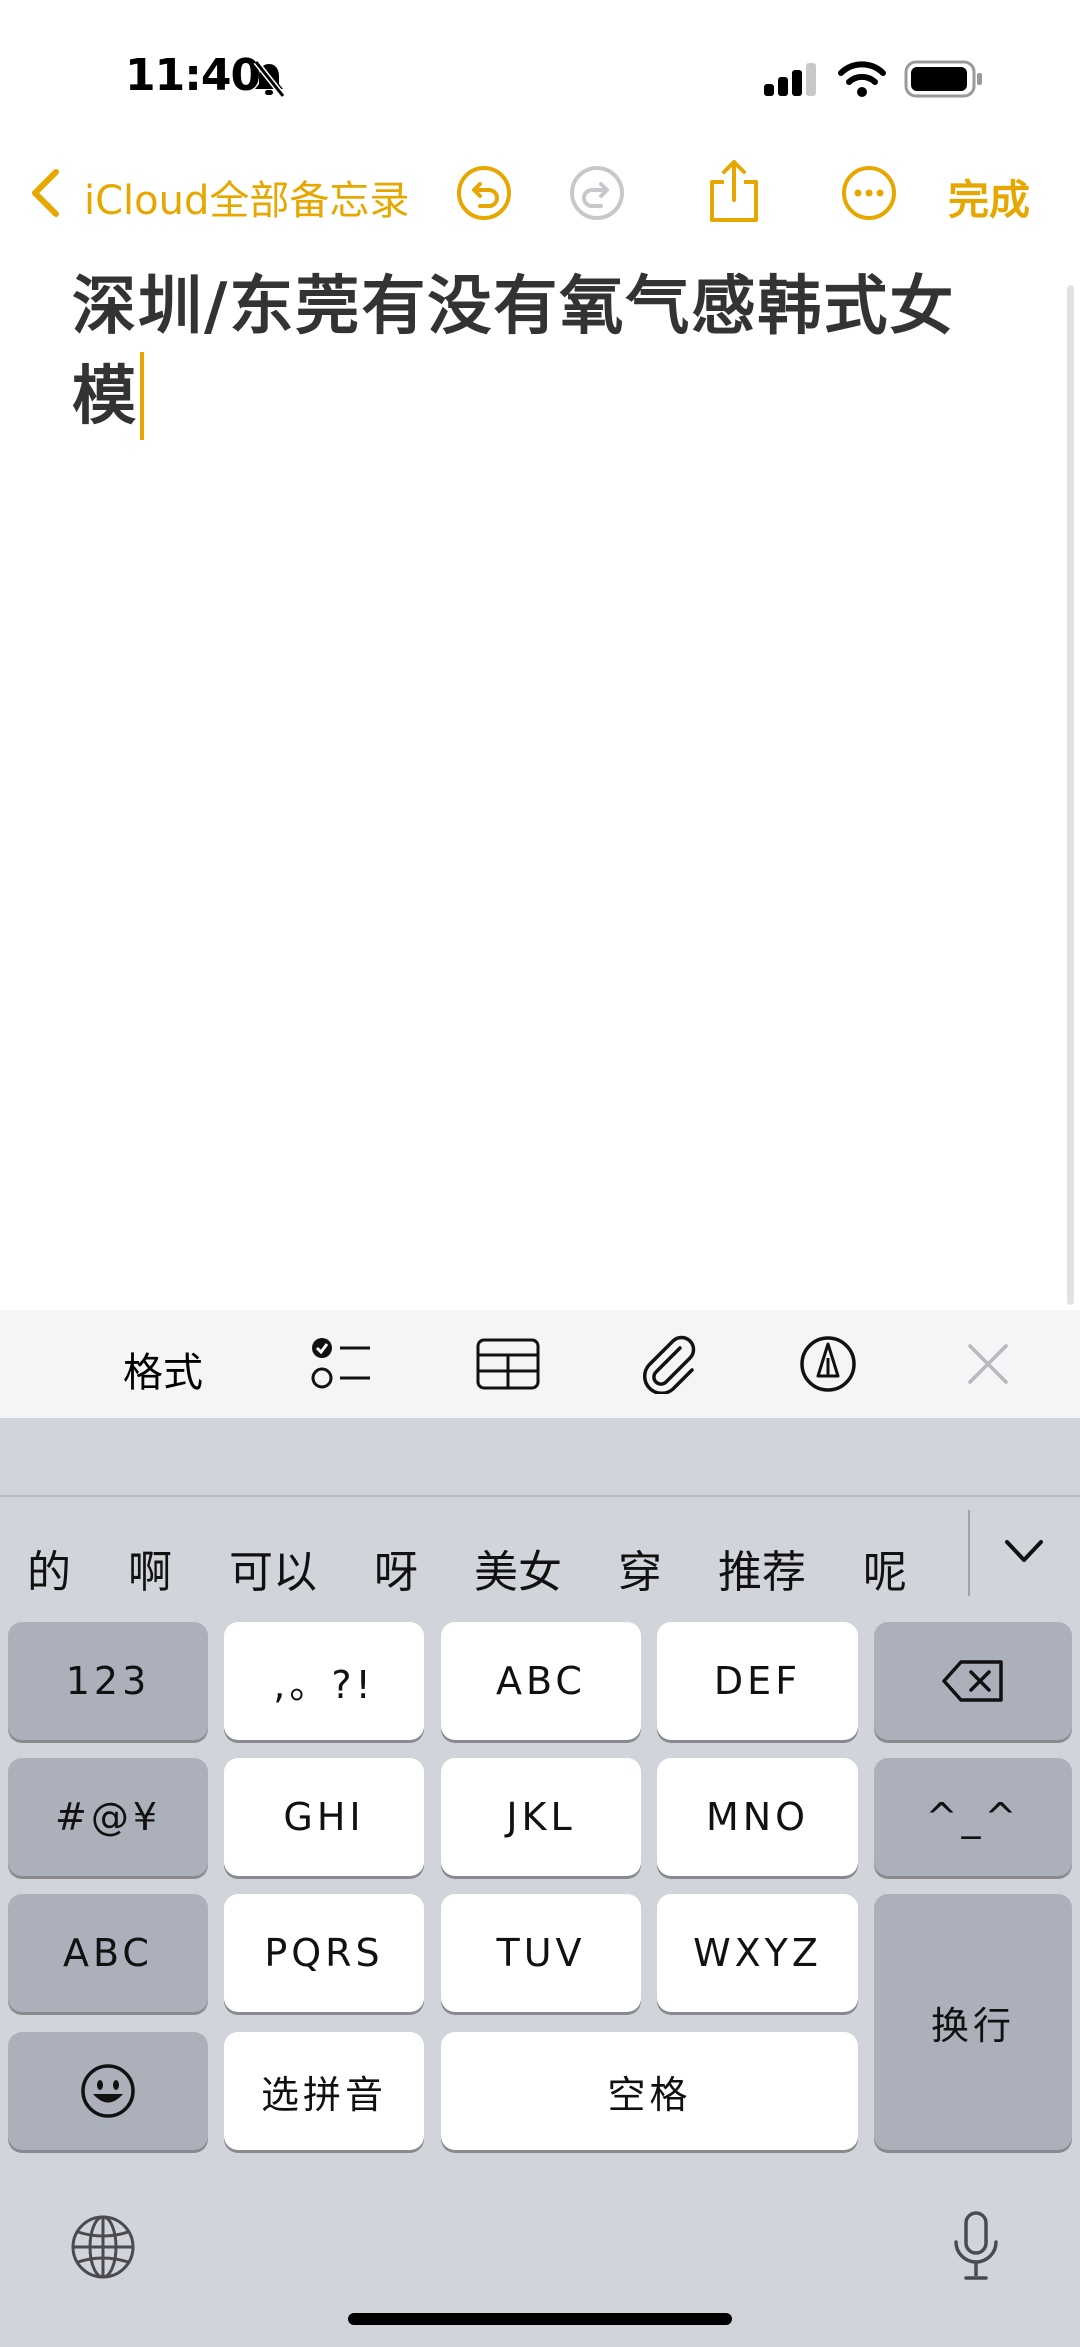  I want to click on emoji-face-icon, so click(108, 2091).